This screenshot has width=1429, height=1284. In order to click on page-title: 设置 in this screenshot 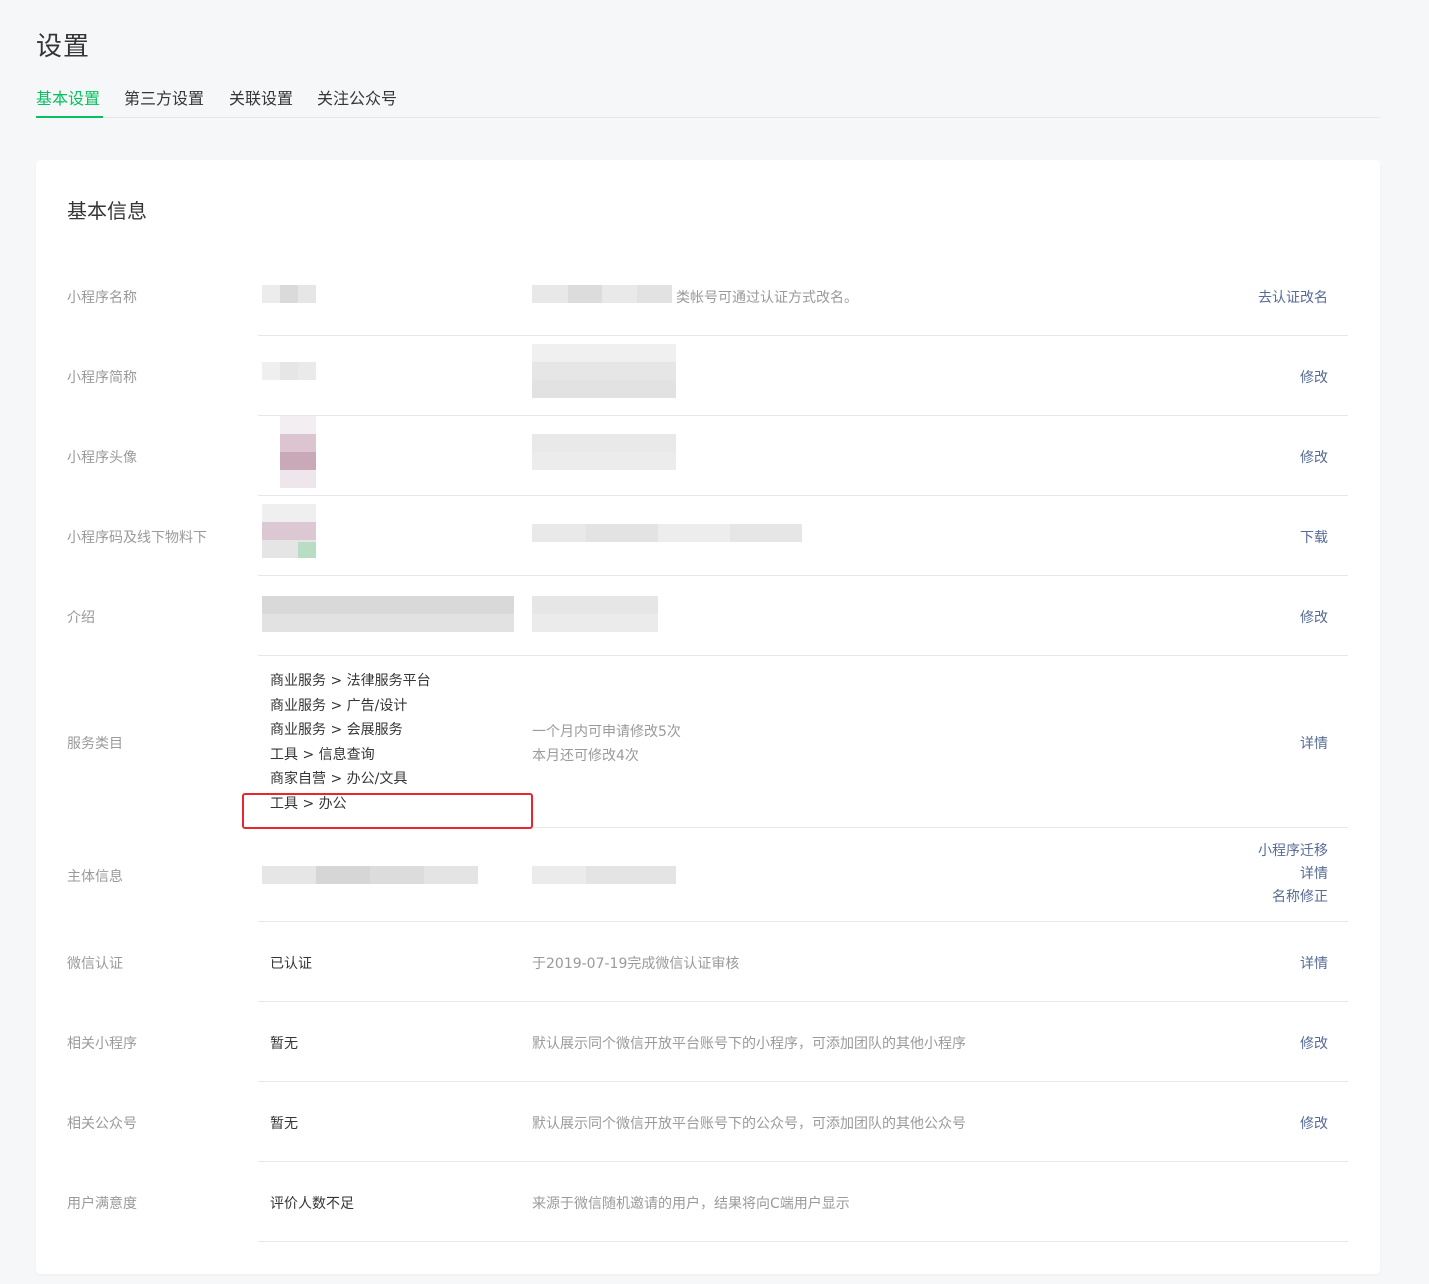, I will do `click(63, 47)`.